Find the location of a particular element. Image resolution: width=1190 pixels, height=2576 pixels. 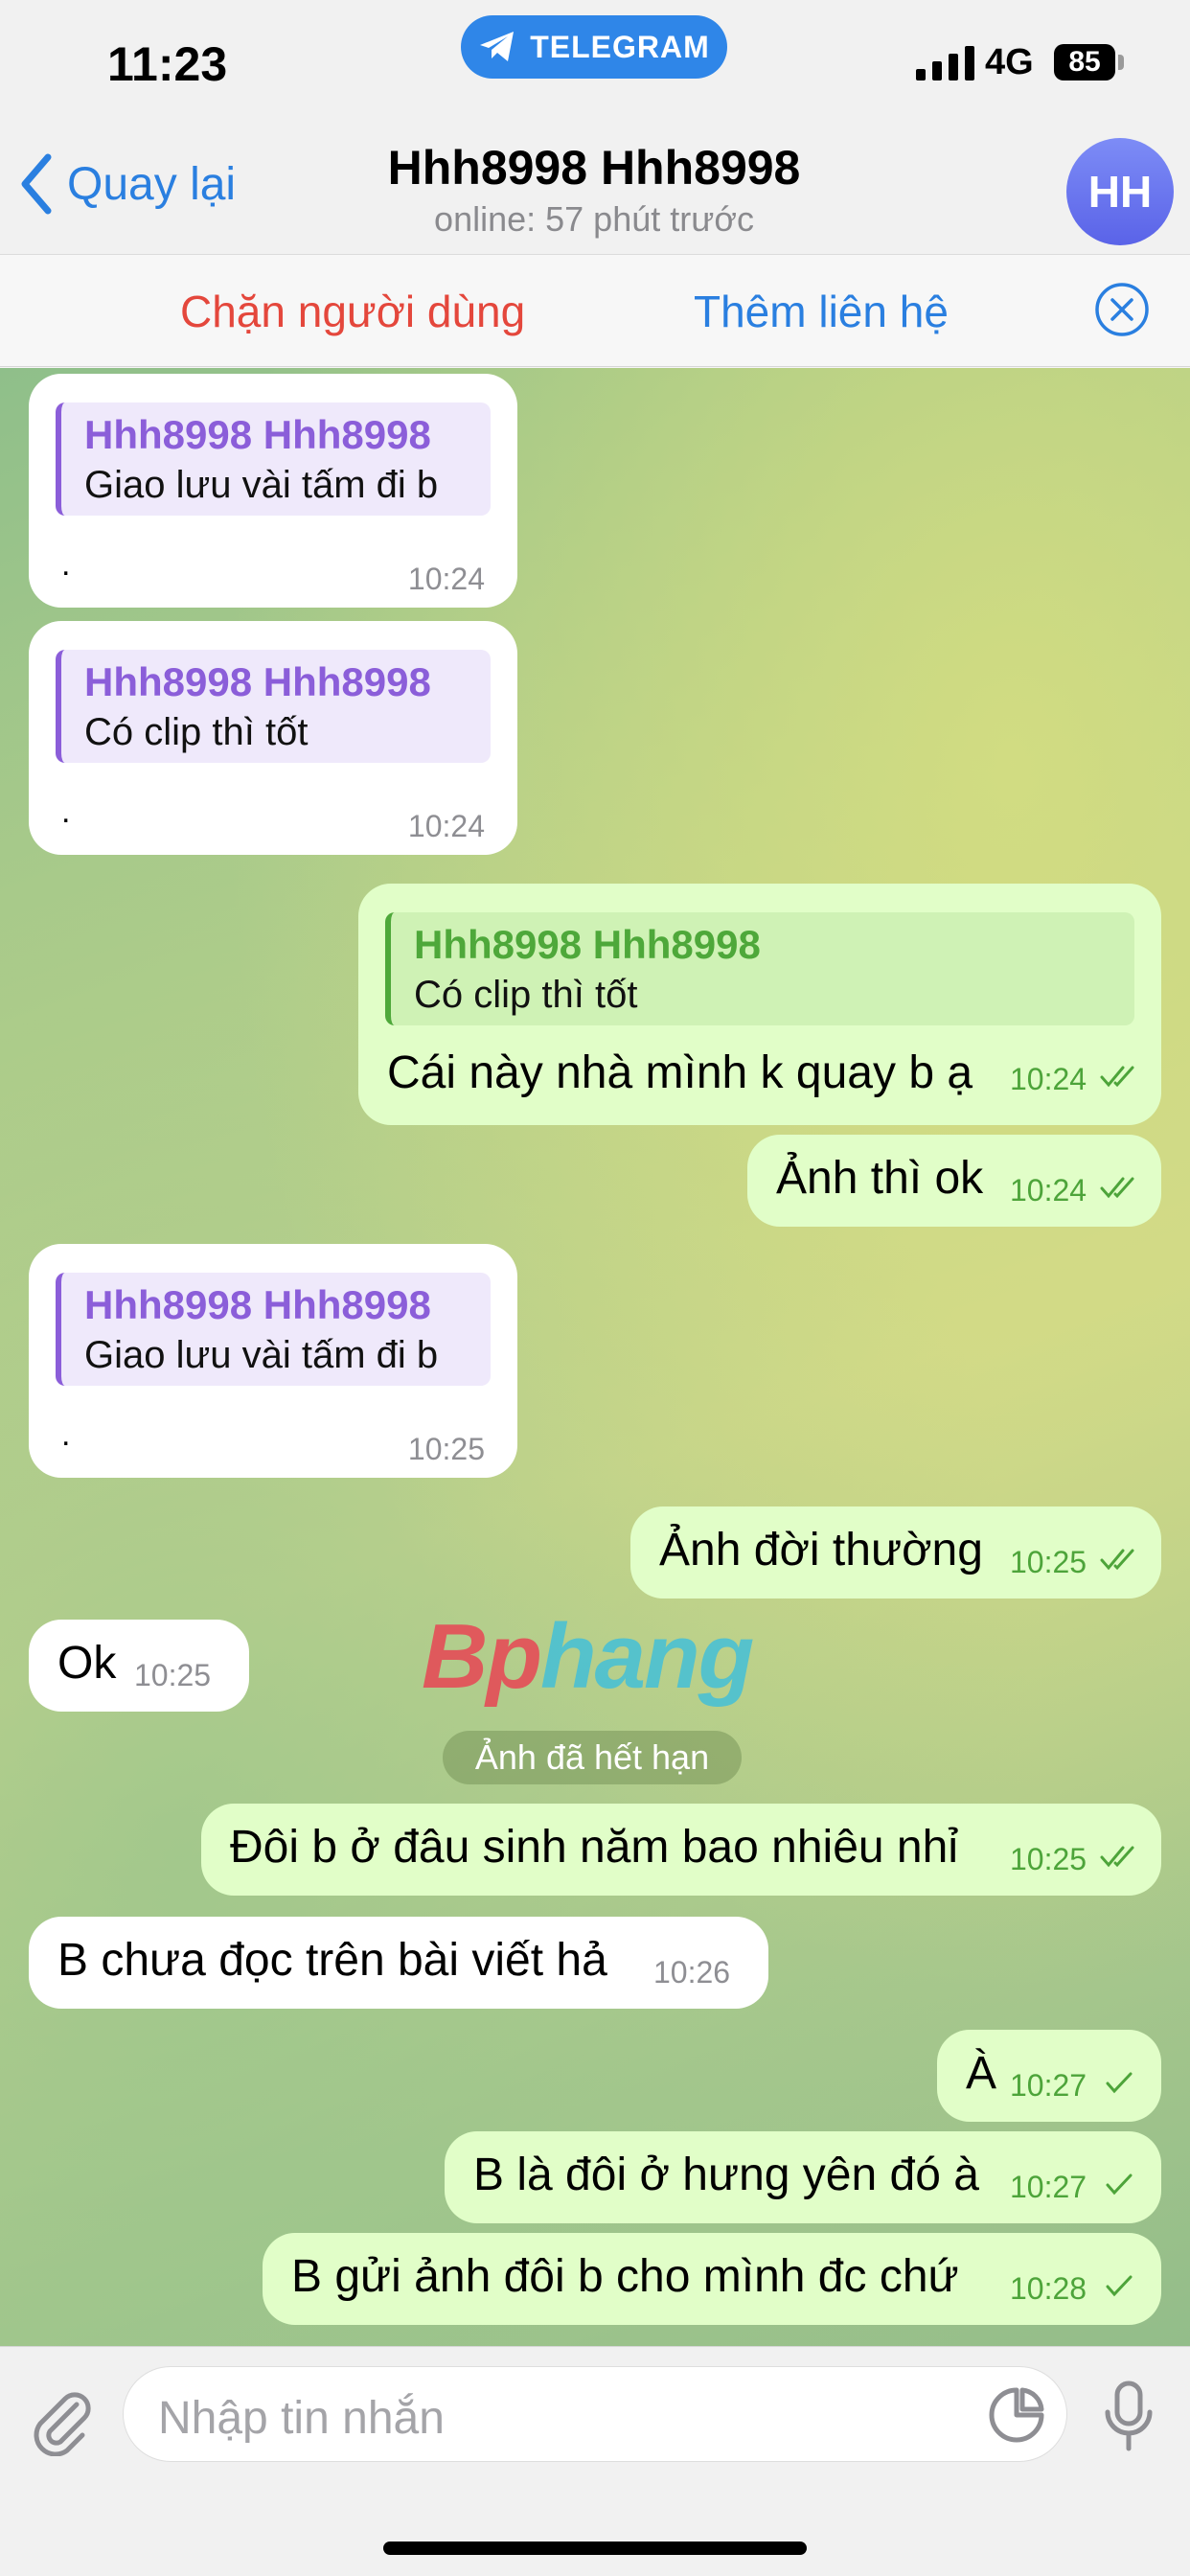

message-text: B gửi ảnh đôi b cho mình đc chứ is located at coordinates (625, 2276).